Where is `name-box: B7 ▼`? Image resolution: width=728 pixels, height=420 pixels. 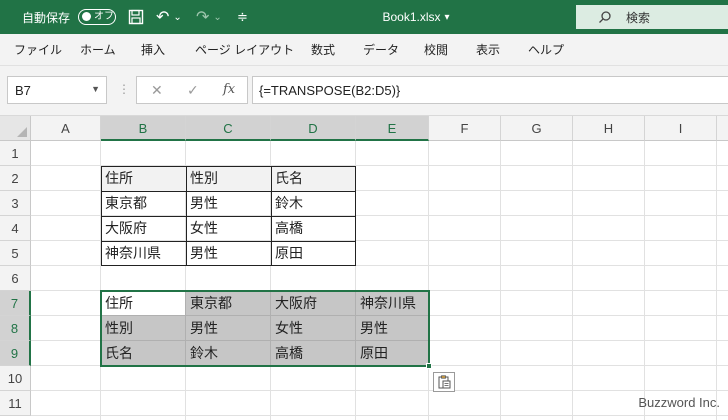 name-box: B7 ▼ is located at coordinates (57, 90).